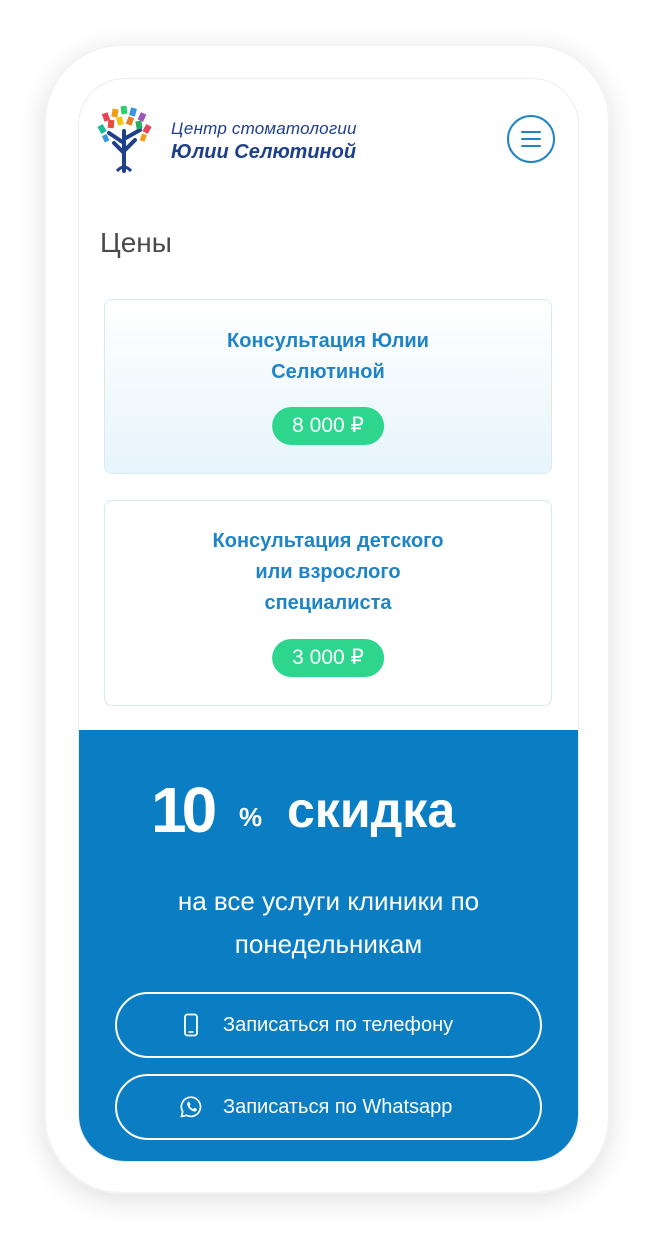  I want to click on site-header: Центр стоматологии Юлии Селютиной, so click(328, 139).